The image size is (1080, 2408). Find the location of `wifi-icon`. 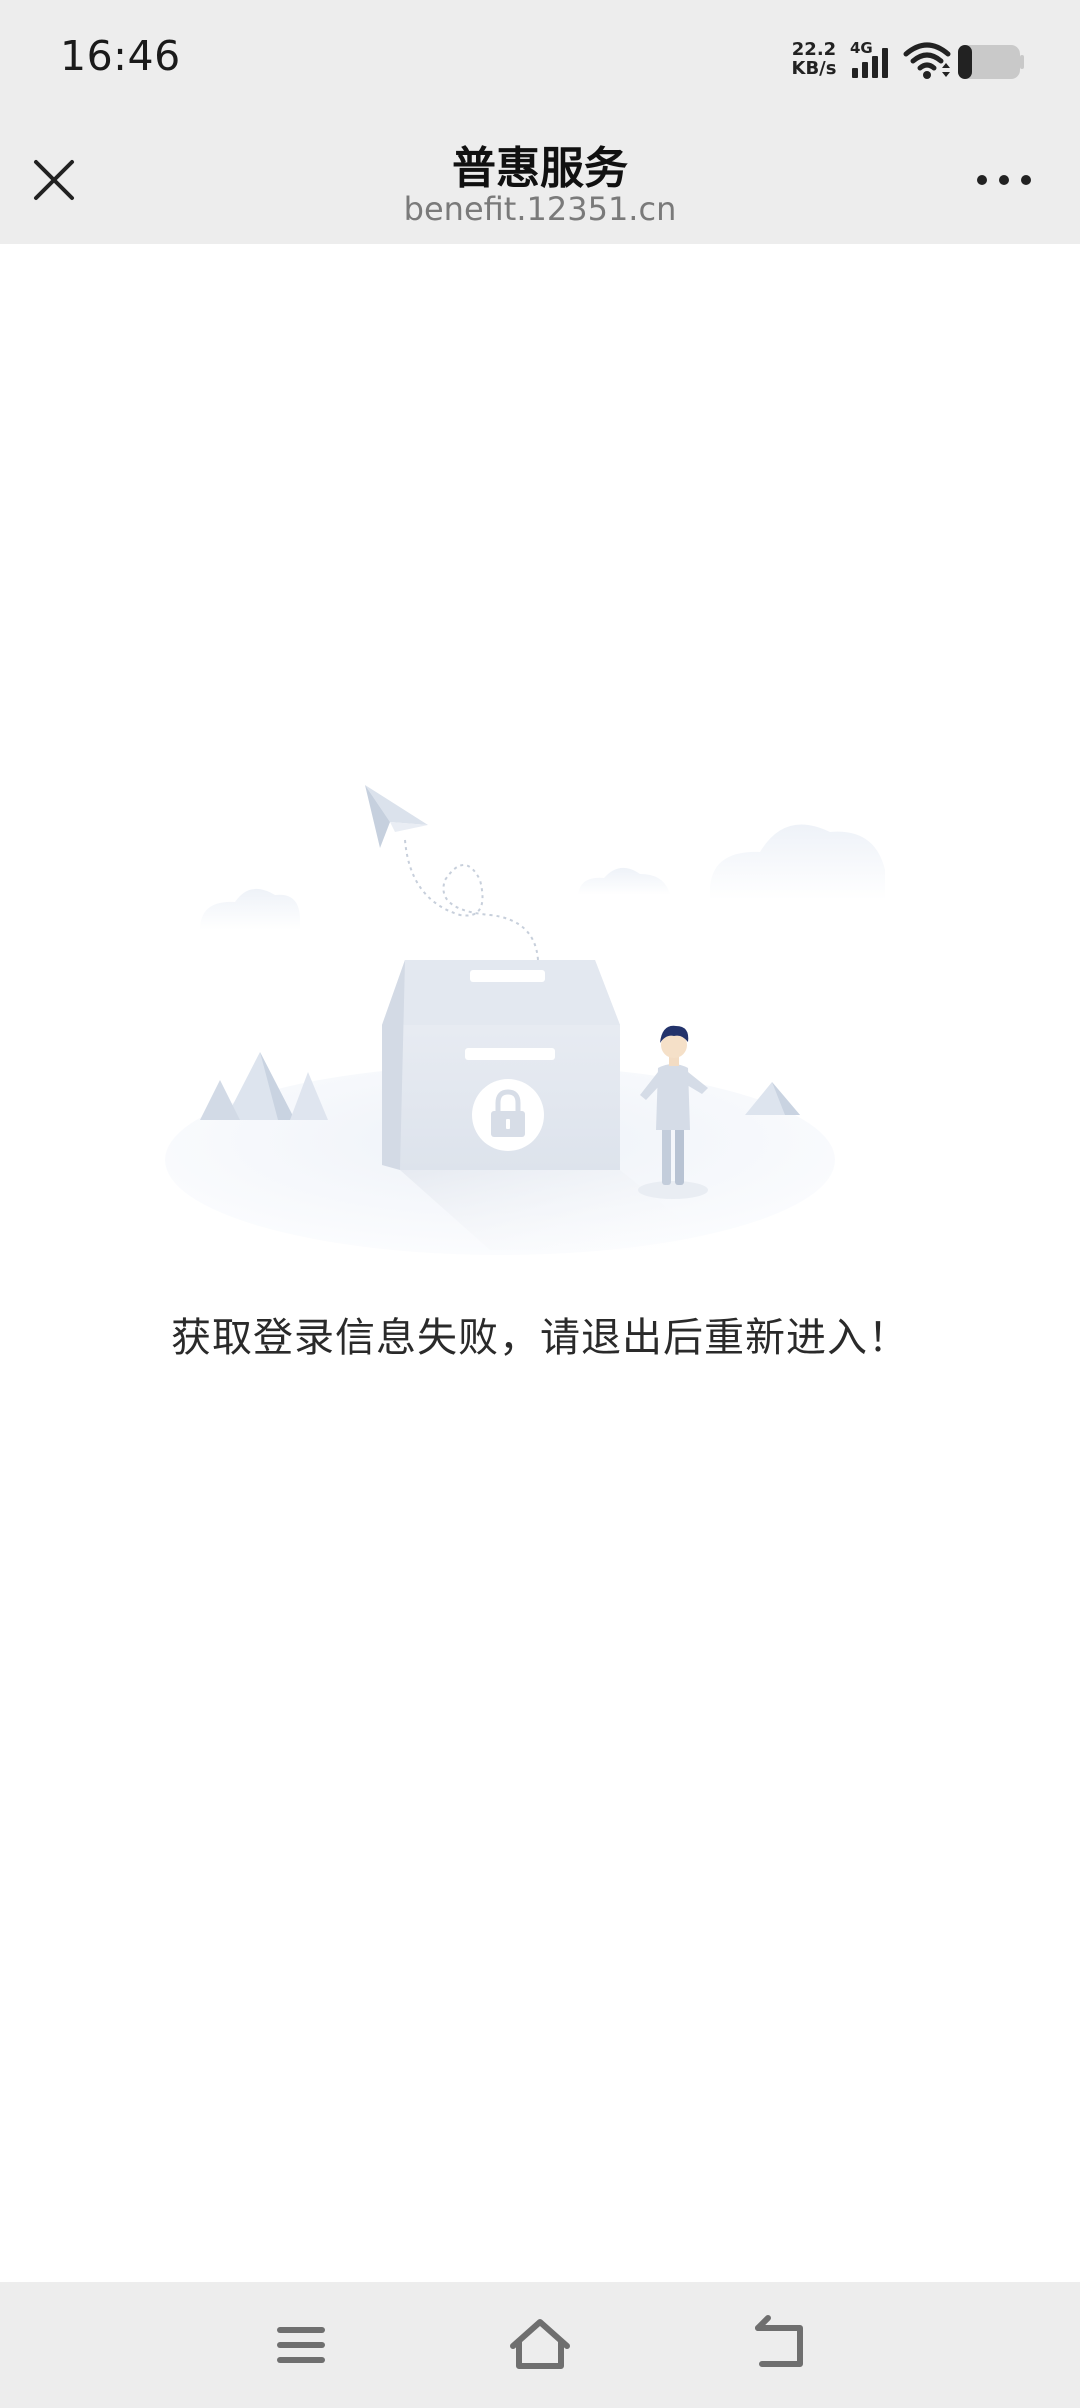

wifi-icon is located at coordinates (927, 60).